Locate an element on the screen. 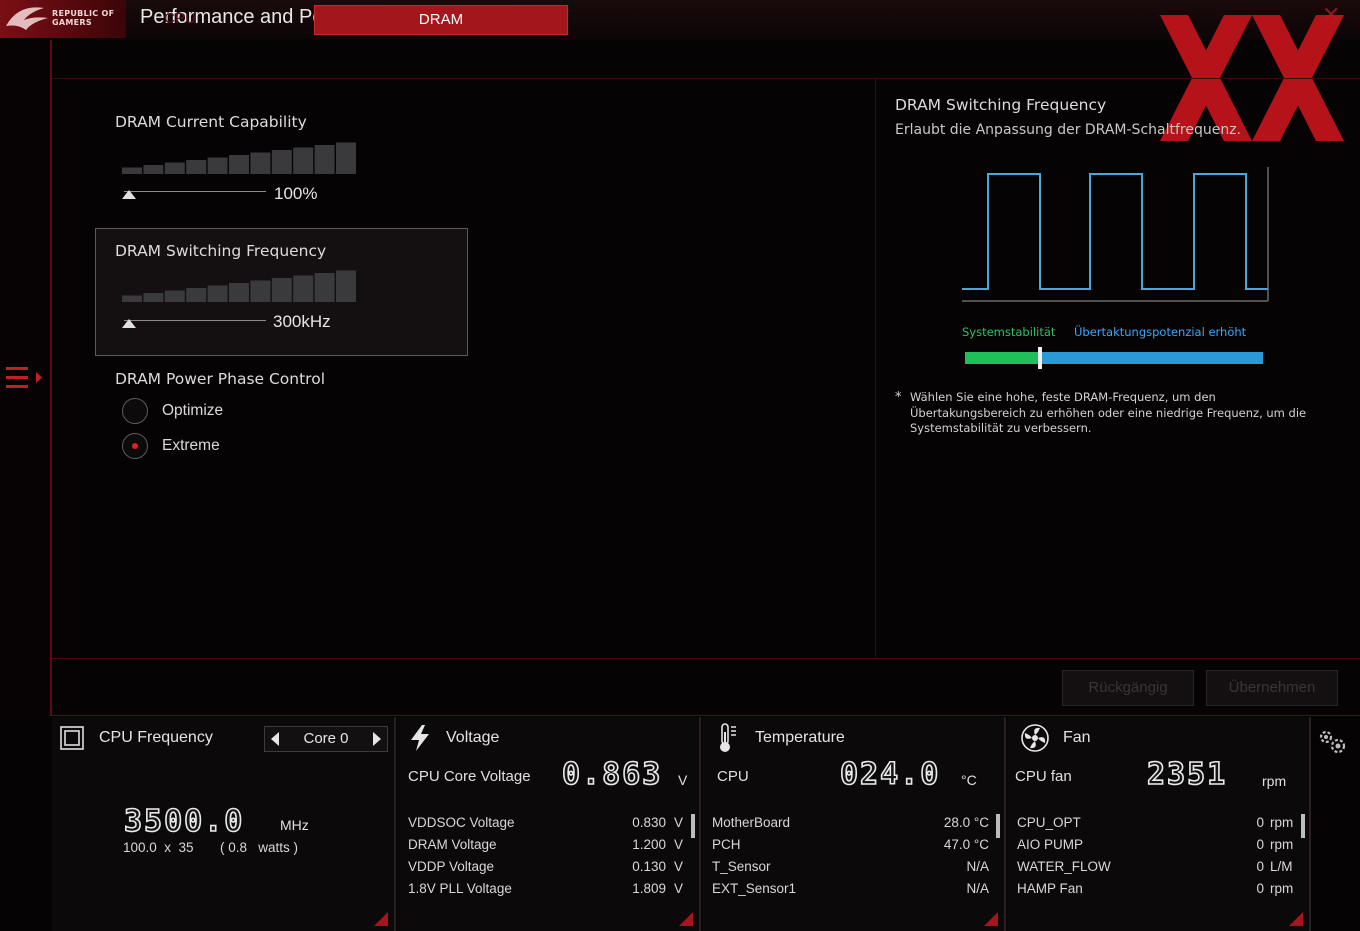 The image size is (1360, 931). cpu-frequency-title: CPU Frequency is located at coordinates (156, 737).